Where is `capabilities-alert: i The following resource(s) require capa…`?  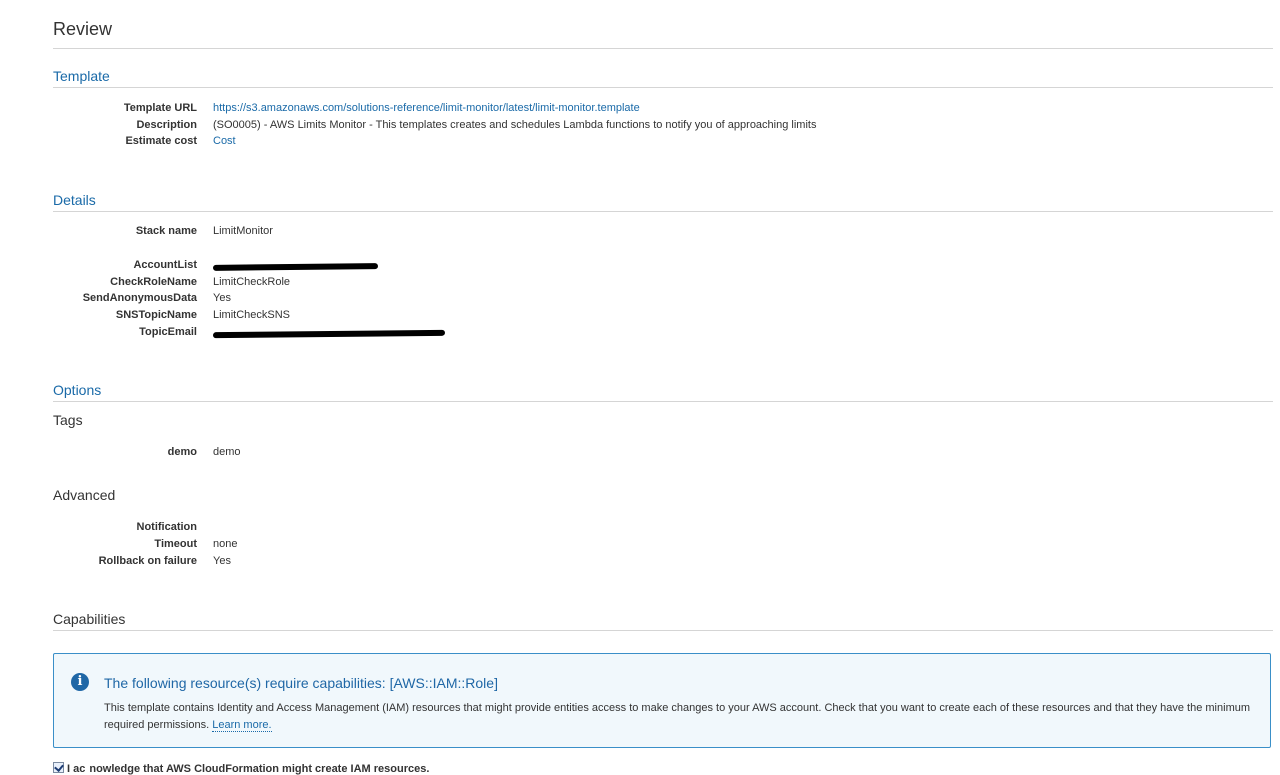
capabilities-alert: i The following resource(s) require capa… is located at coordinates (662, 700).